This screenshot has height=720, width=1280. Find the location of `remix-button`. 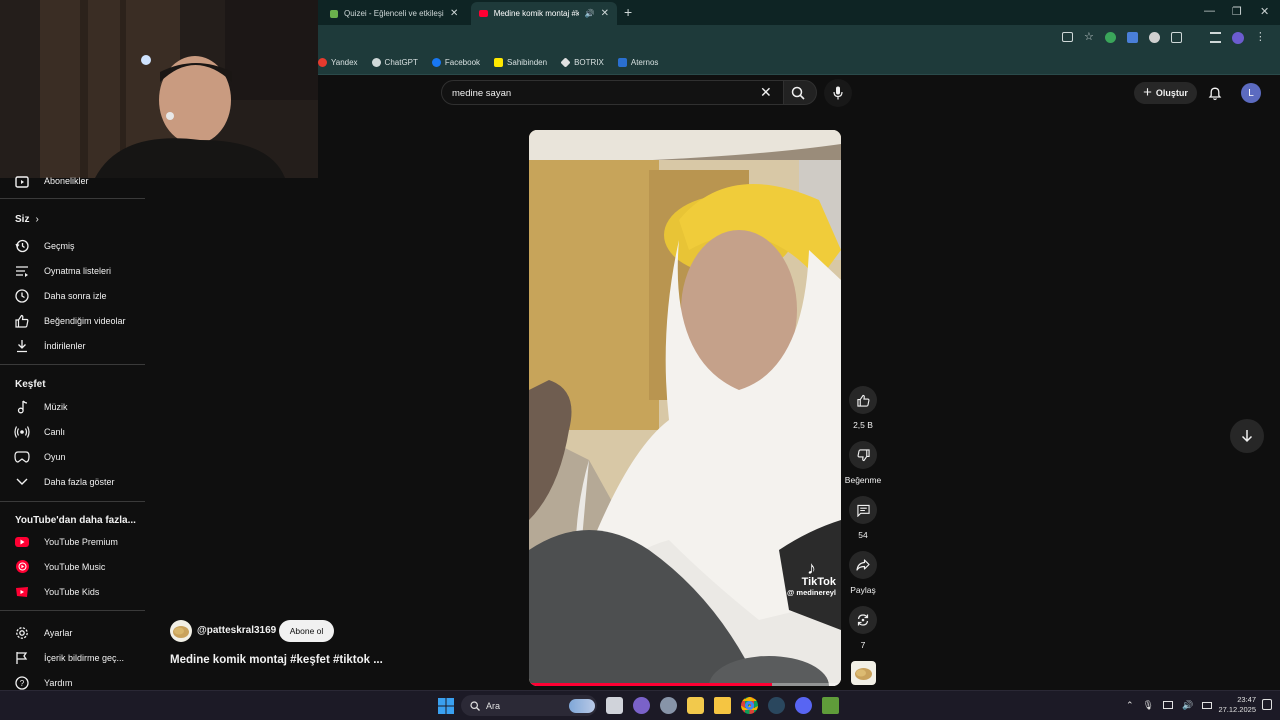

remix-button is located at coordinates (863, 620).